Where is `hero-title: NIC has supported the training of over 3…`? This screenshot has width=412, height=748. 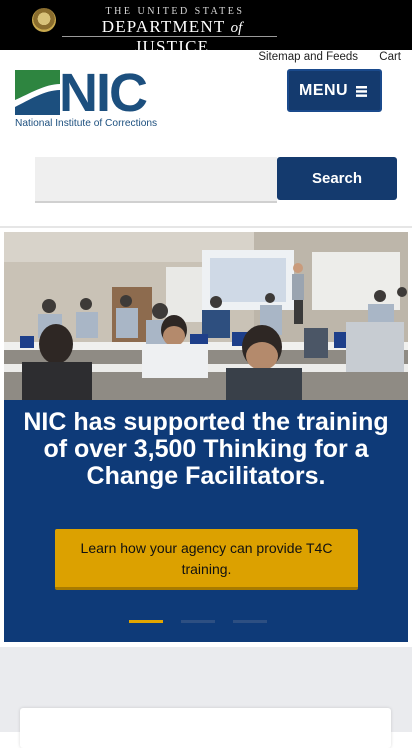
hero-title: NIC has supported the training of over 3… is located at coordinates (206, 449).